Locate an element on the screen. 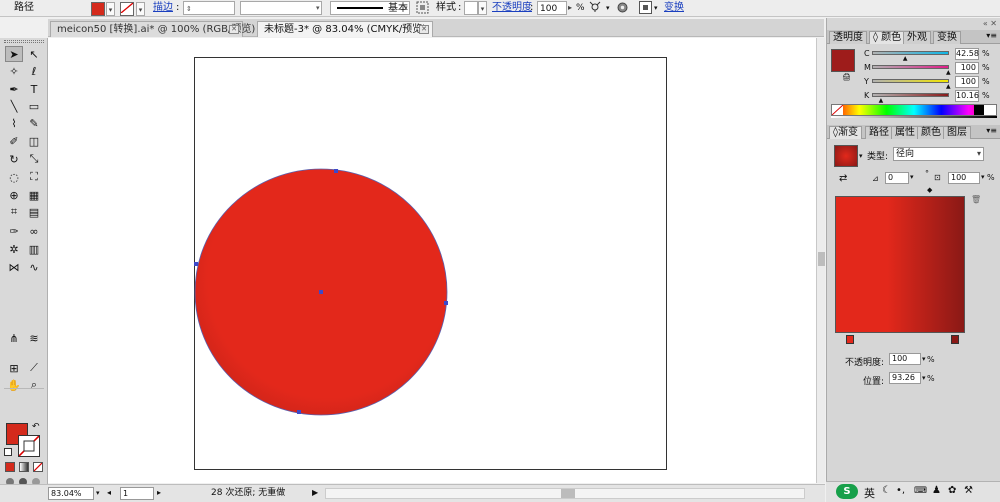  width-tool-icon: ⋈ is located at coordinates (14, 267).